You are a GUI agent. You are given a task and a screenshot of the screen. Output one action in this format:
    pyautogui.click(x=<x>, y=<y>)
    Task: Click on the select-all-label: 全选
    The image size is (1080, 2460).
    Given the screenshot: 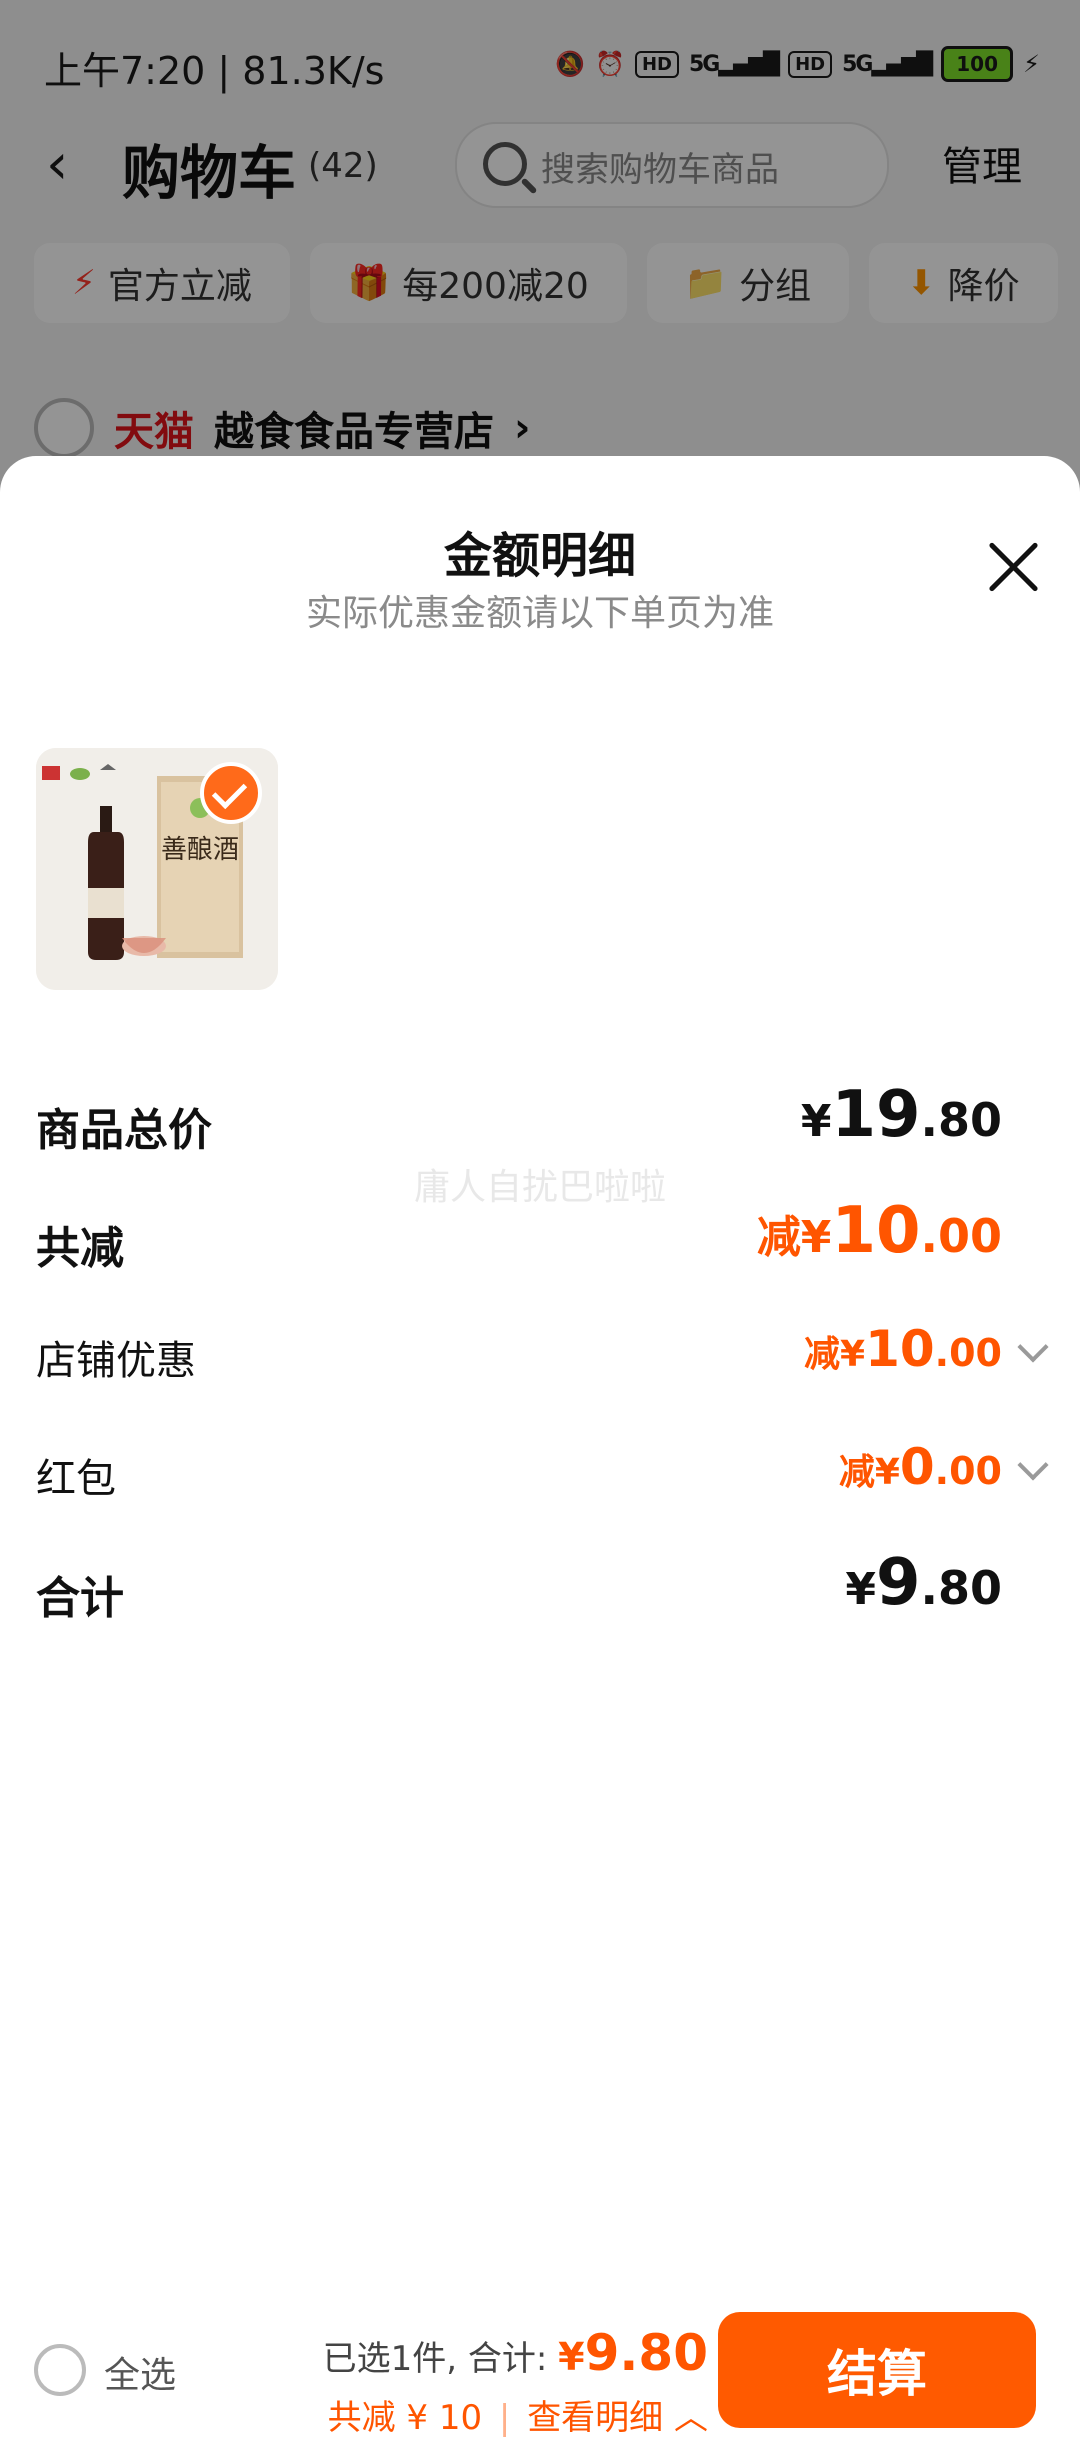 What is the action you would take?
    pyautogui.click(x=140, y=2372)
    